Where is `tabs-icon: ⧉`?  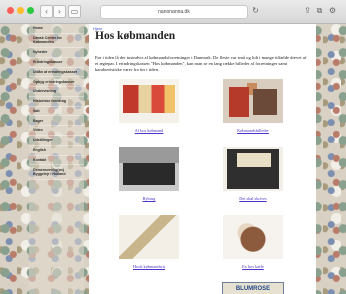 tabs-icon: ⧉ is located at coordinates (319, 10).